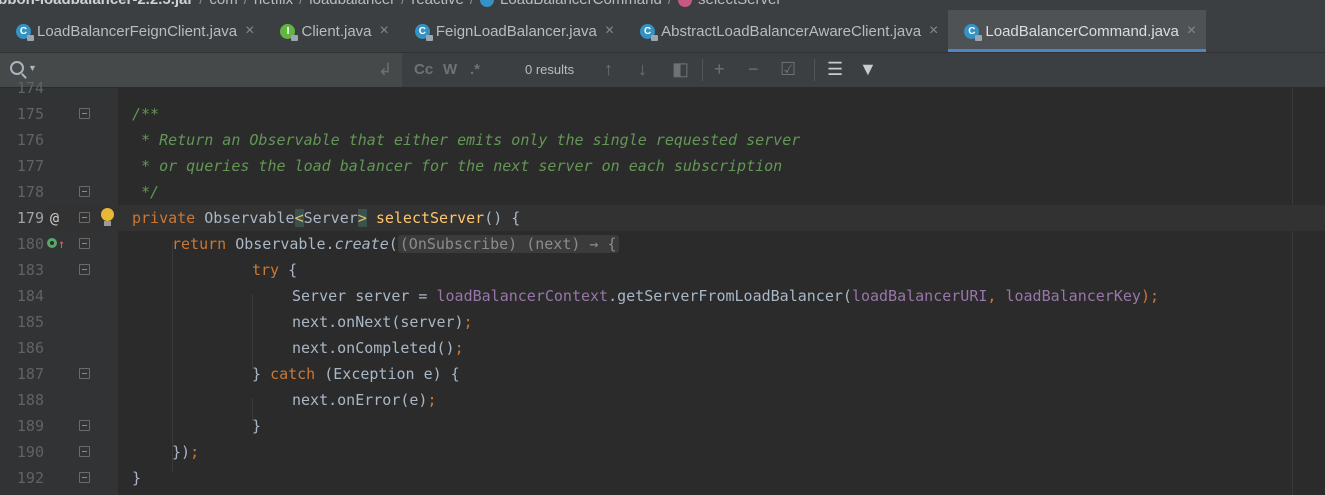 Image resolution: width=1325 pixels, height=495 pixels. Describe the element at coordinates (662, 322) in the screenshot. I see `code-line: 185 next.onNext(server);` at that location.